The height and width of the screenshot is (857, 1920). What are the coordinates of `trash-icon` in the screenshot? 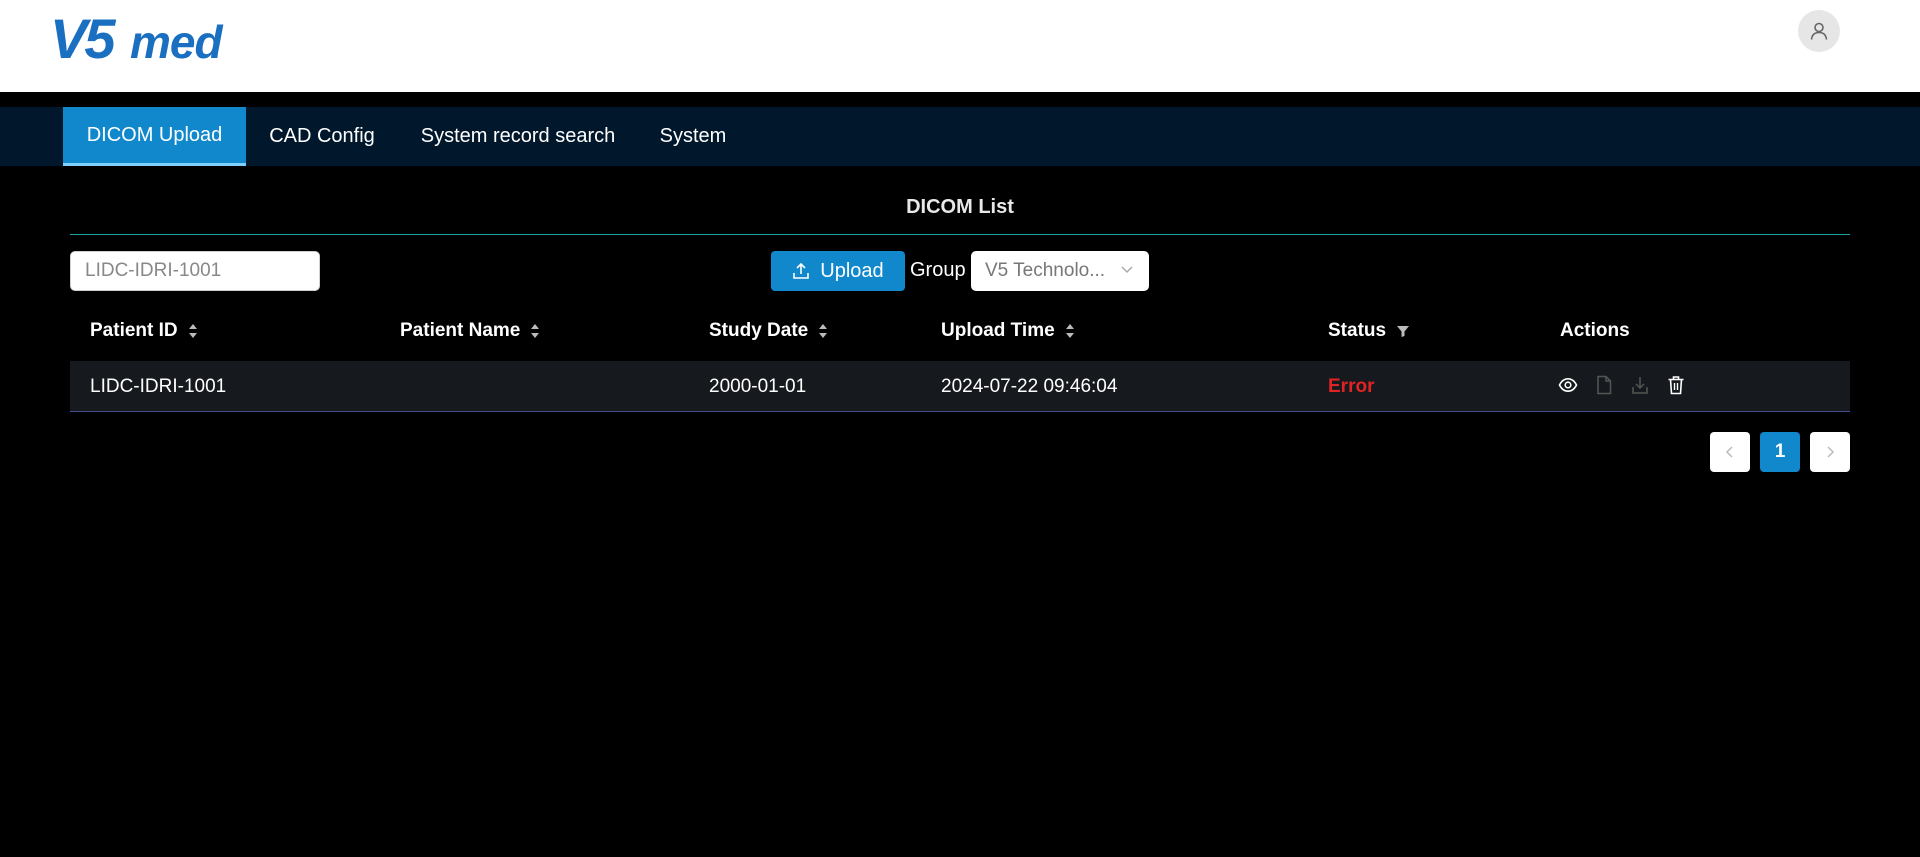 It's located at (1676, 385).